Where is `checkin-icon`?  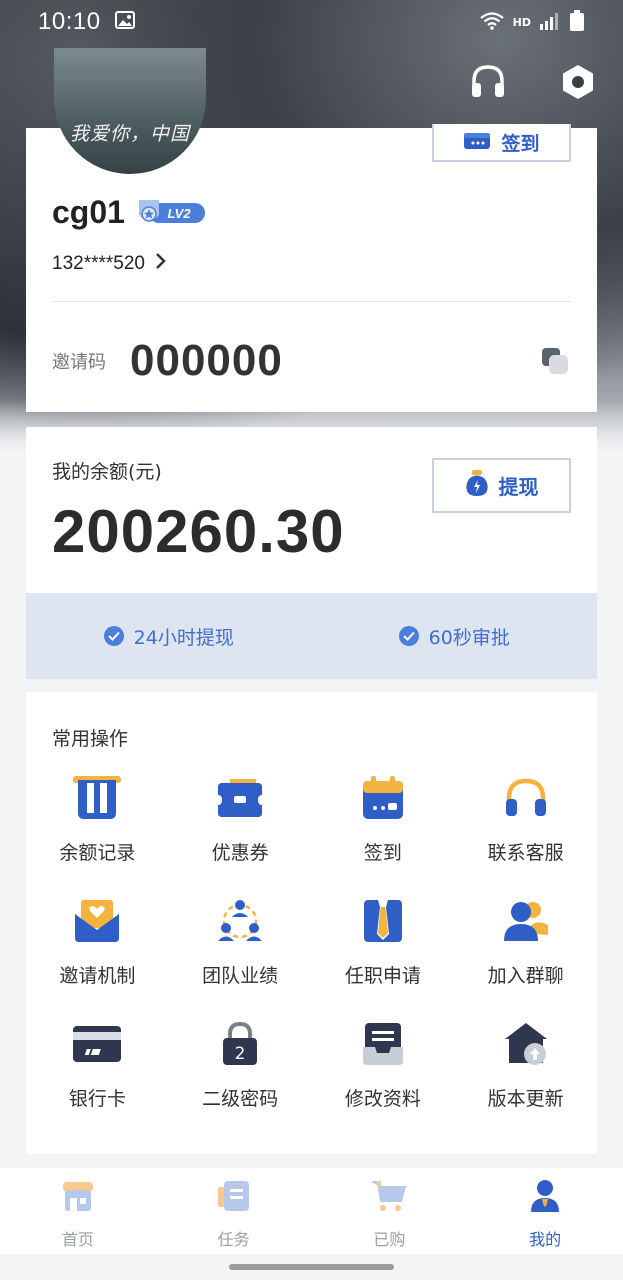
checkin-icon is located at coordinates (477, 142).